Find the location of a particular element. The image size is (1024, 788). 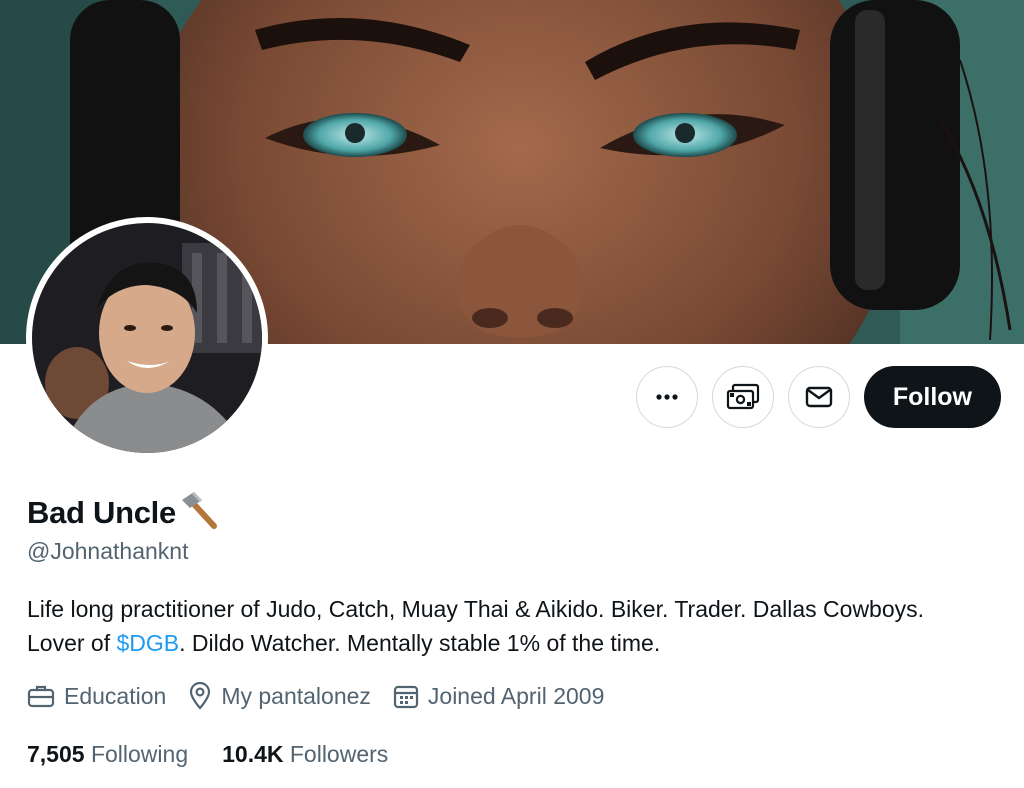

following-label: Following is located at coordinates (139, 754).